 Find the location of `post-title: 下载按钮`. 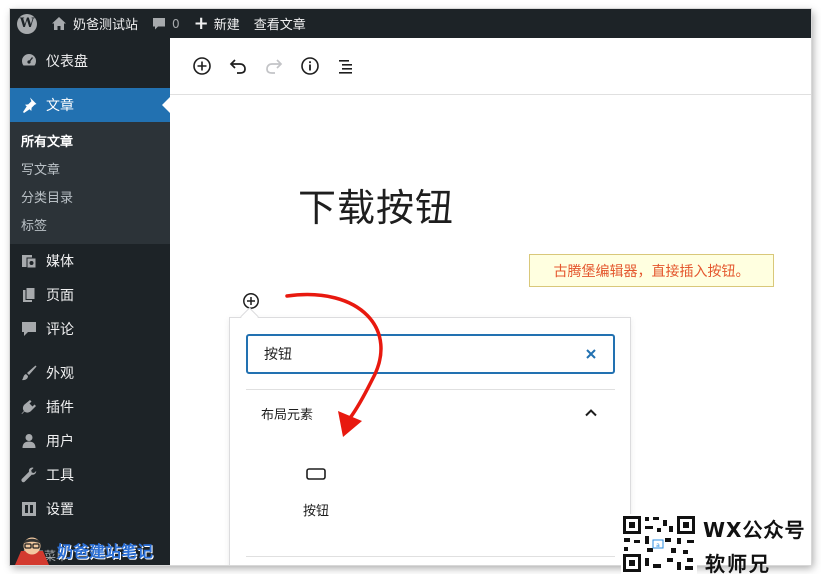

post-title: 下载按钮 is located at coordinates (376, 204).